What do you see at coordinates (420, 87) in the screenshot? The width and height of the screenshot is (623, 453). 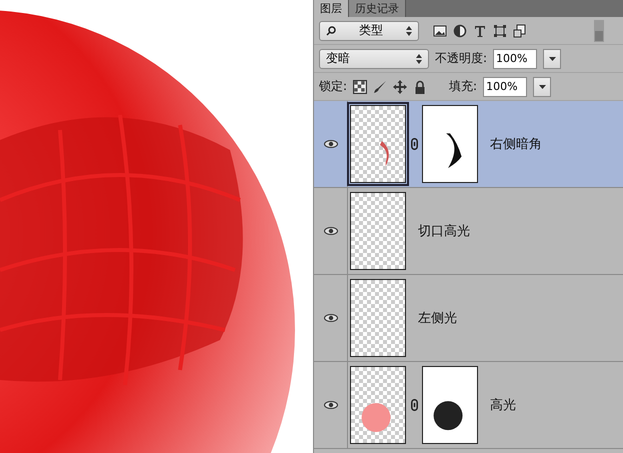 I see `lock-icon` at bounding box center [420, 87].